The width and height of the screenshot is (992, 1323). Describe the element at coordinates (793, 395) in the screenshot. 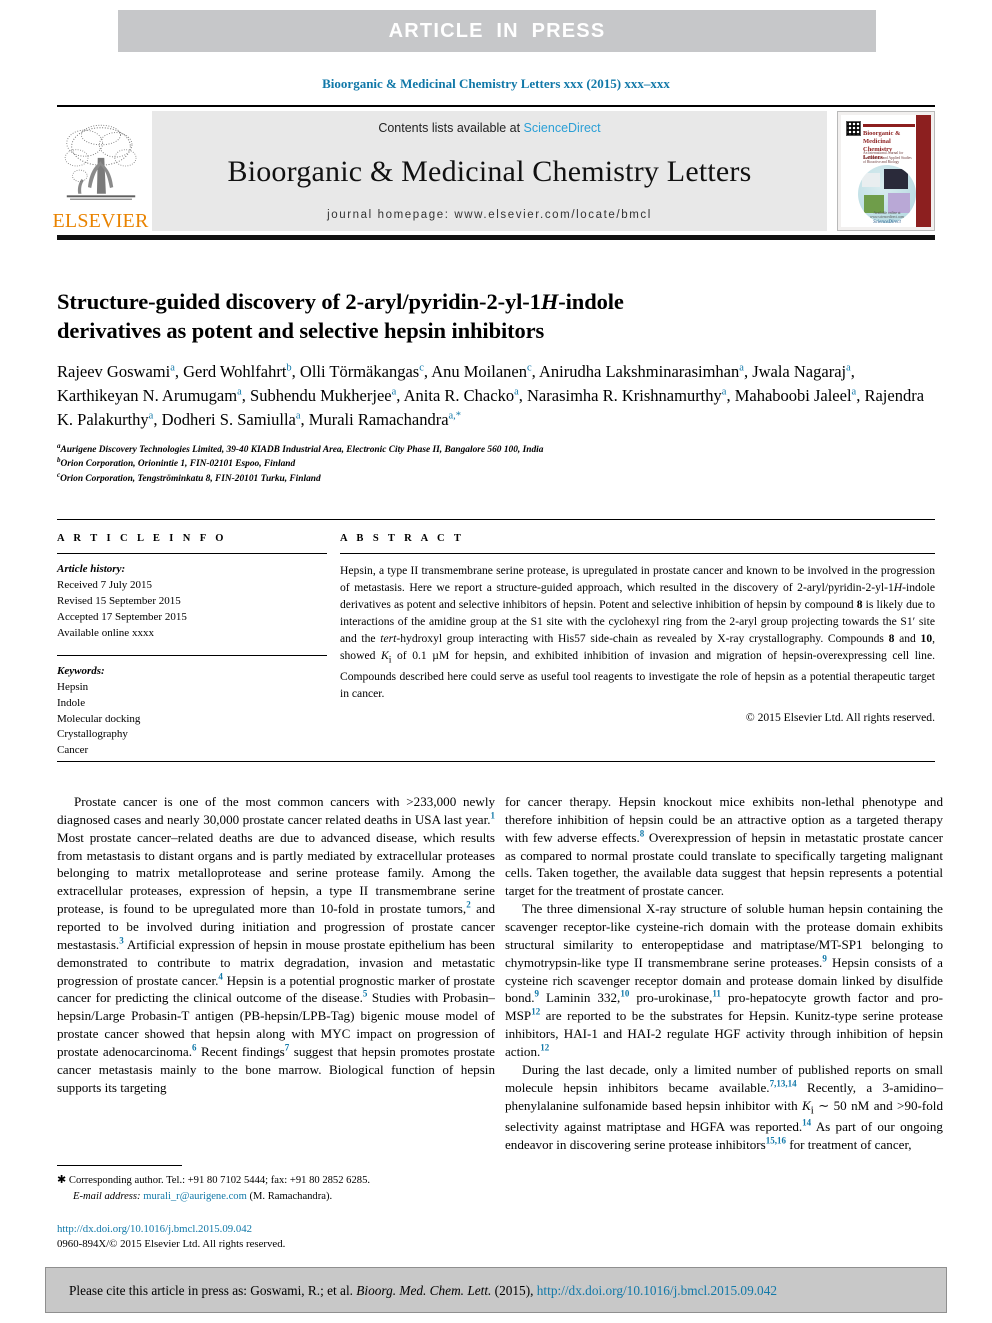

I see `author-name: Mahaboobi Jaleel` at that location.